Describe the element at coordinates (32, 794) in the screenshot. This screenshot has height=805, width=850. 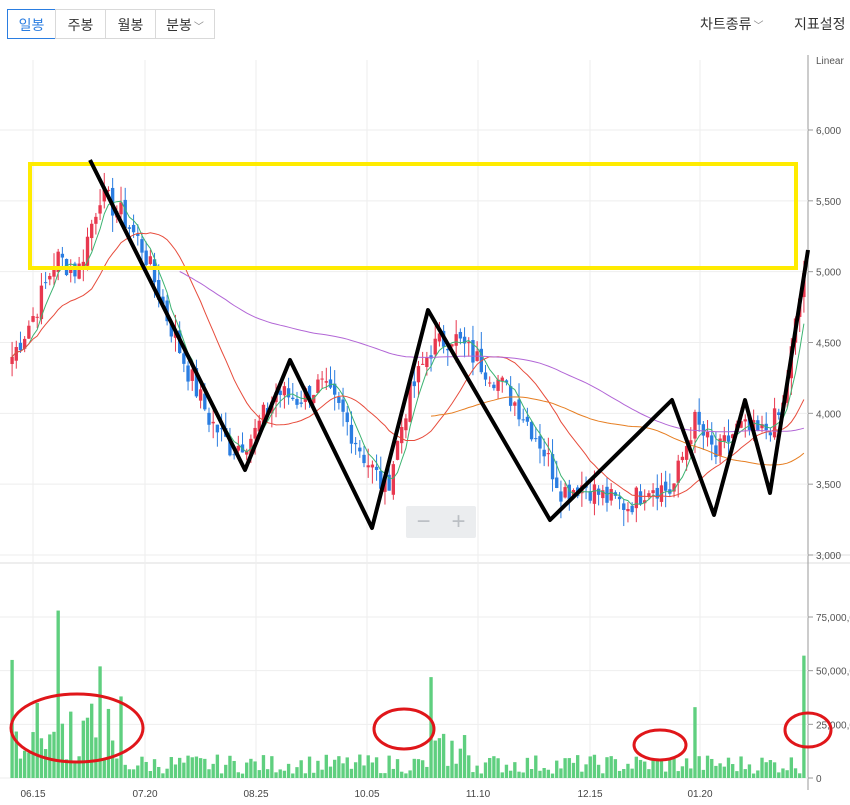
I see `x-tick-label: 06.15` at that location.